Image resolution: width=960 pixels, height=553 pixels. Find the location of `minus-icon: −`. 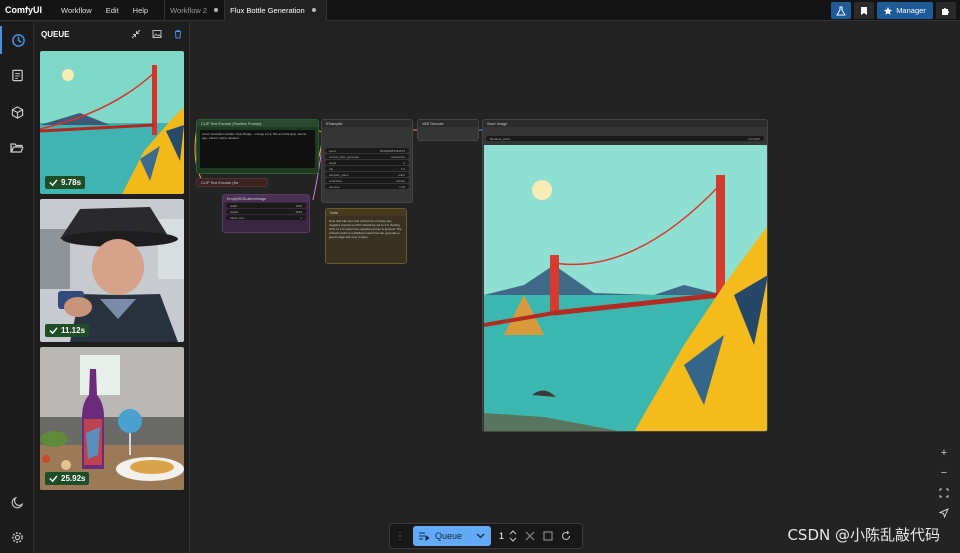

minus-icon: − is located at coordinates (944, 473).